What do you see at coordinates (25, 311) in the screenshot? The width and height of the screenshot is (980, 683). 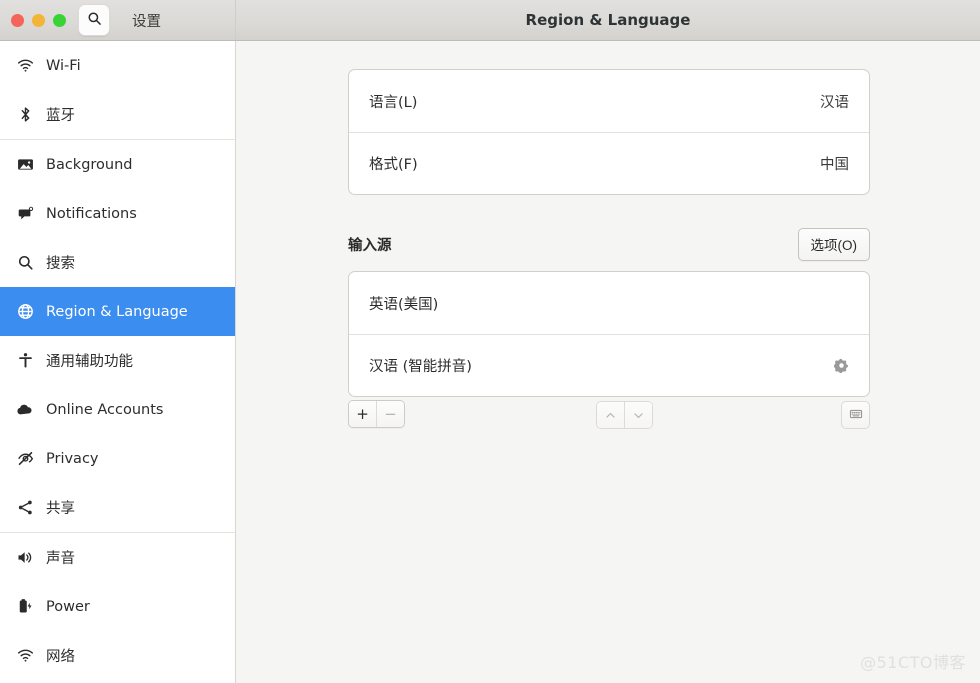 I see `globe-icon` at bounding box center [25, 311].